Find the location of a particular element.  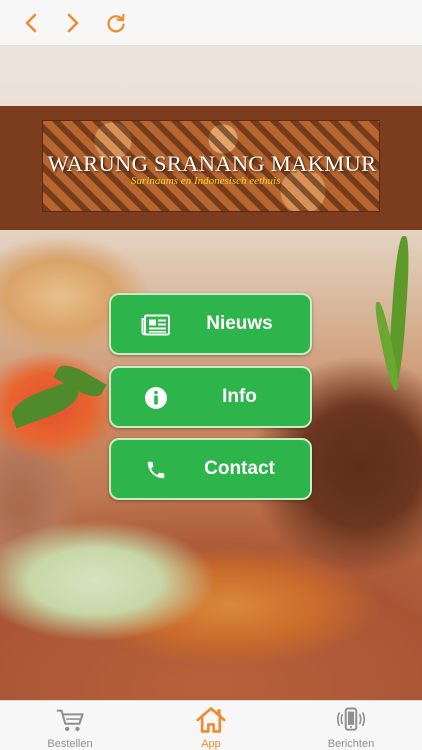

phone-vibrate-icon is located at coordinates (351, 720).